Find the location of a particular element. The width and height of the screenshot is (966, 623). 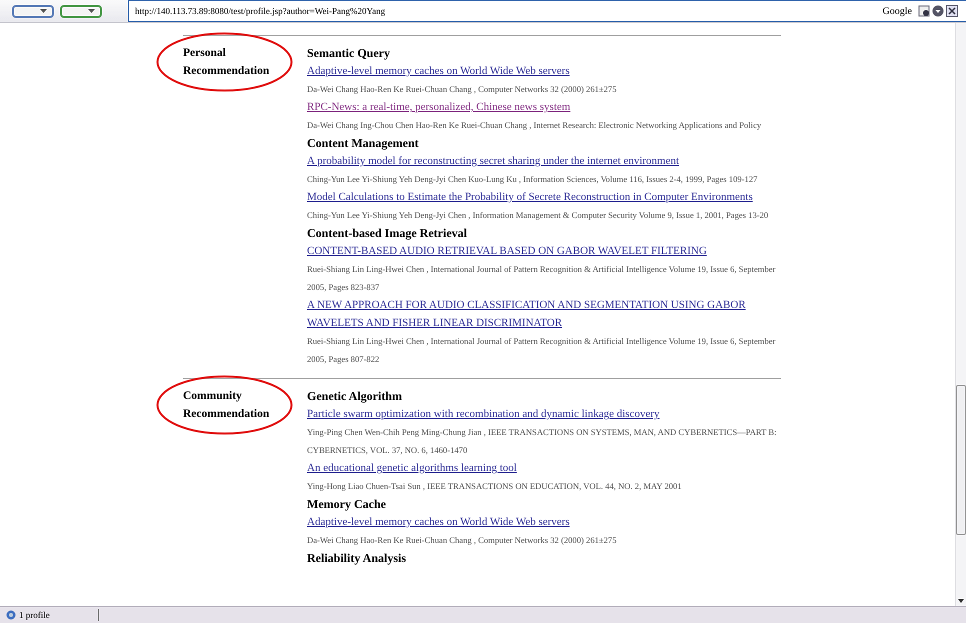

topic-heading: Memory Cache is located at coordinates (347, 504).